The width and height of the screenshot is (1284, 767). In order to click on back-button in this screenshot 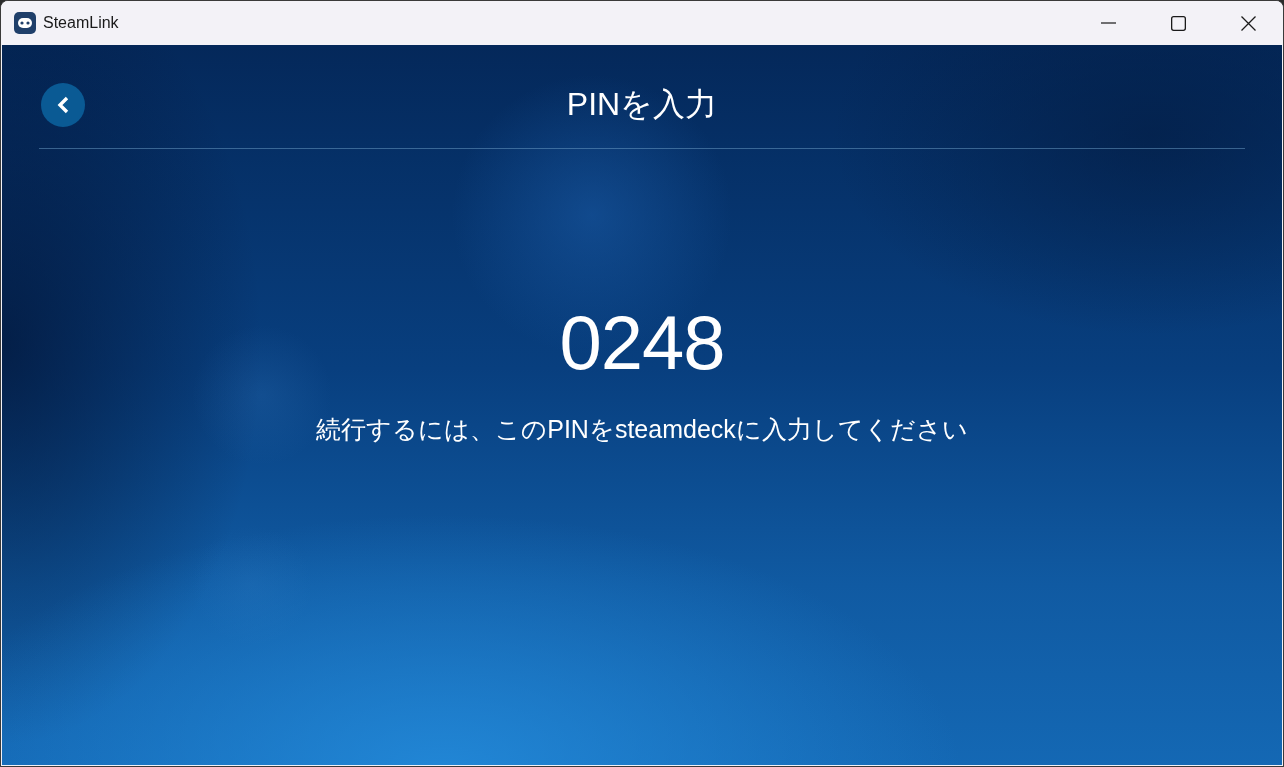, I will do `click(63, 105)`.